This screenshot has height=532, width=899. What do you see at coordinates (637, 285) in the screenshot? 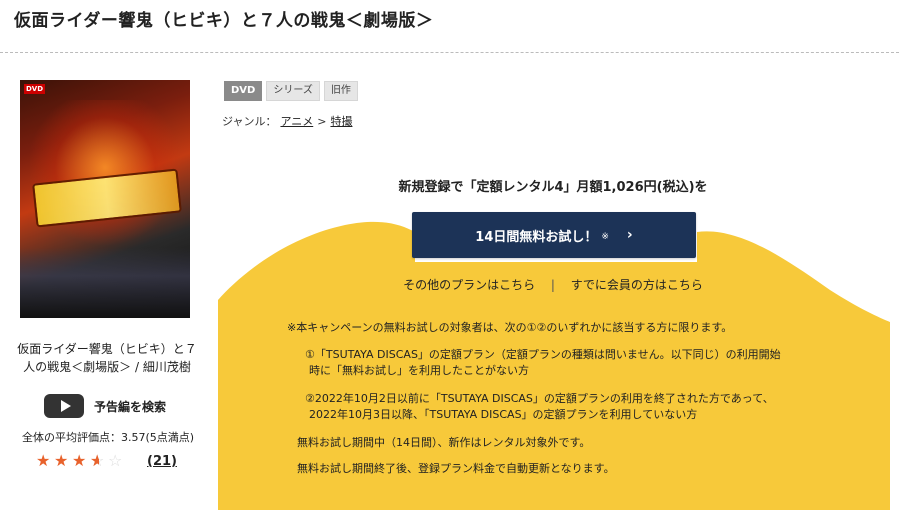
I see `member-login-link: すでに会員の方はこちら` at bounding box center [637, 285].